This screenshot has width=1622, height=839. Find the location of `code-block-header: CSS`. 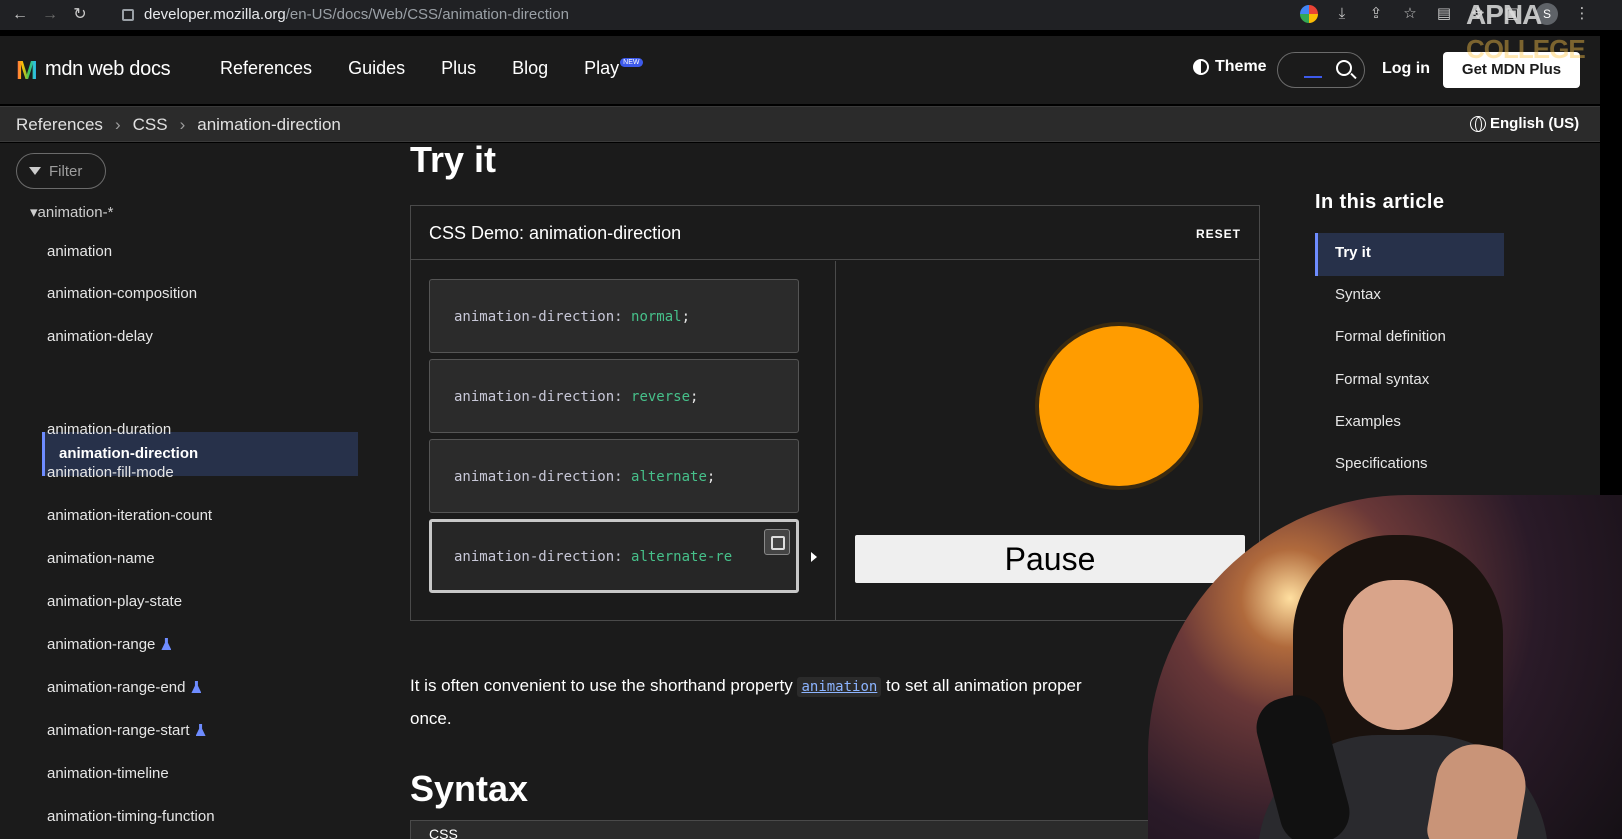

code-block-header: CSS is located at coordinates (835, 829).